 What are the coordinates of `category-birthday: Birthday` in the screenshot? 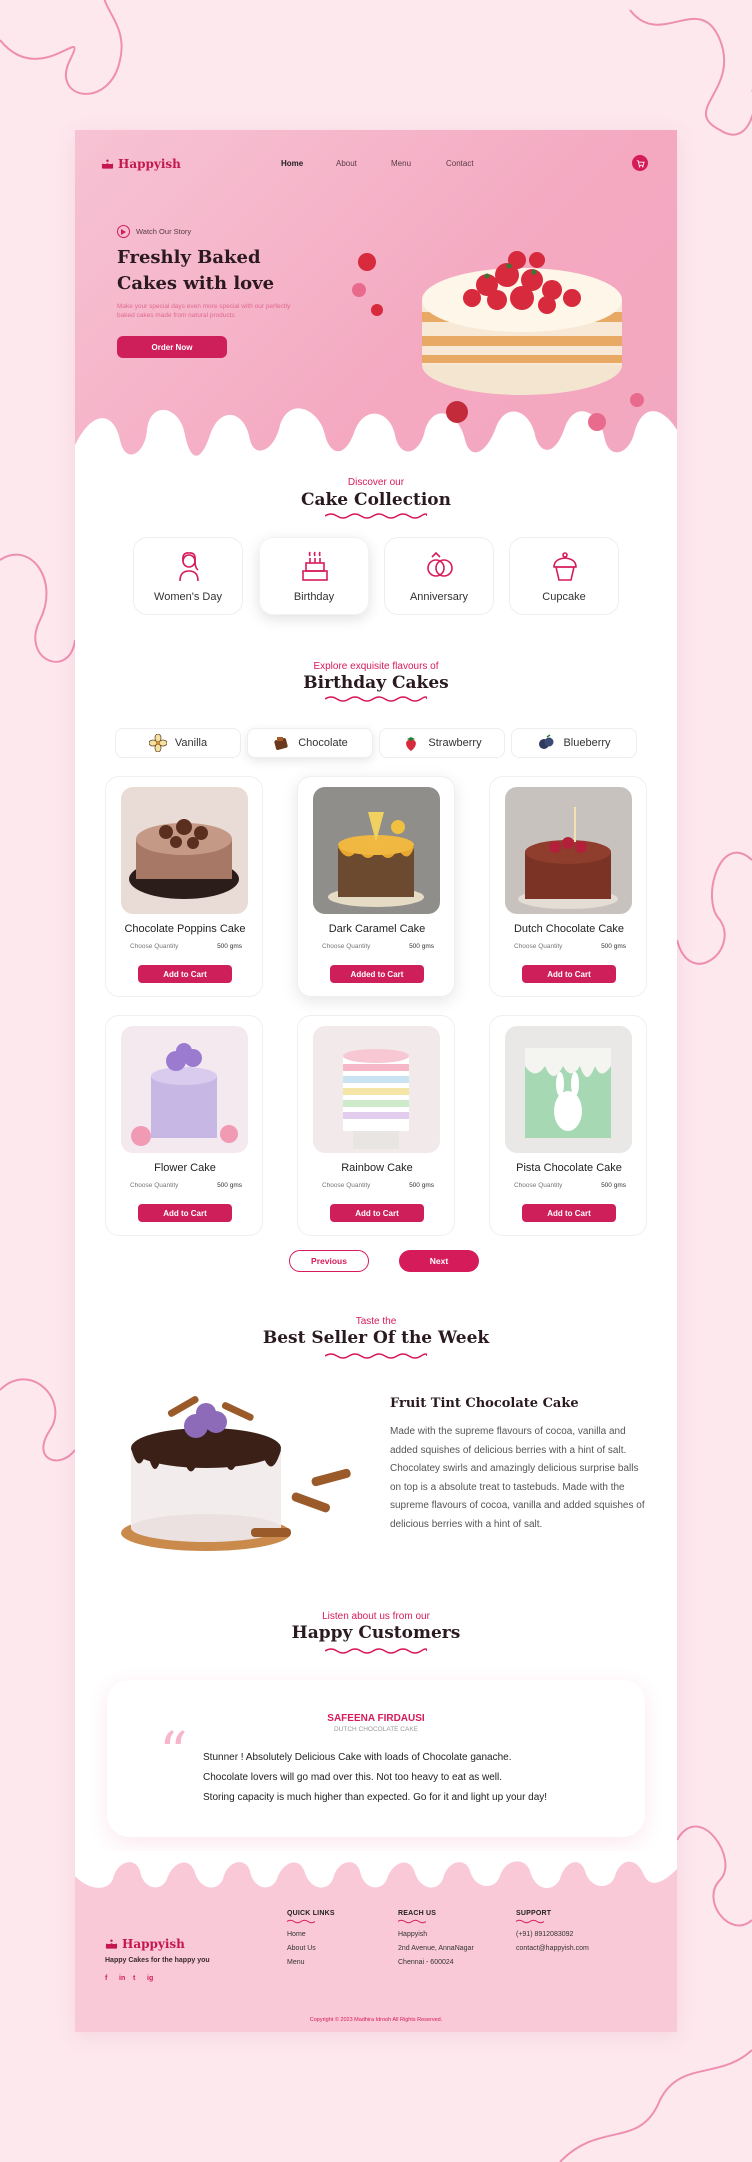 It's located at (314, 576).